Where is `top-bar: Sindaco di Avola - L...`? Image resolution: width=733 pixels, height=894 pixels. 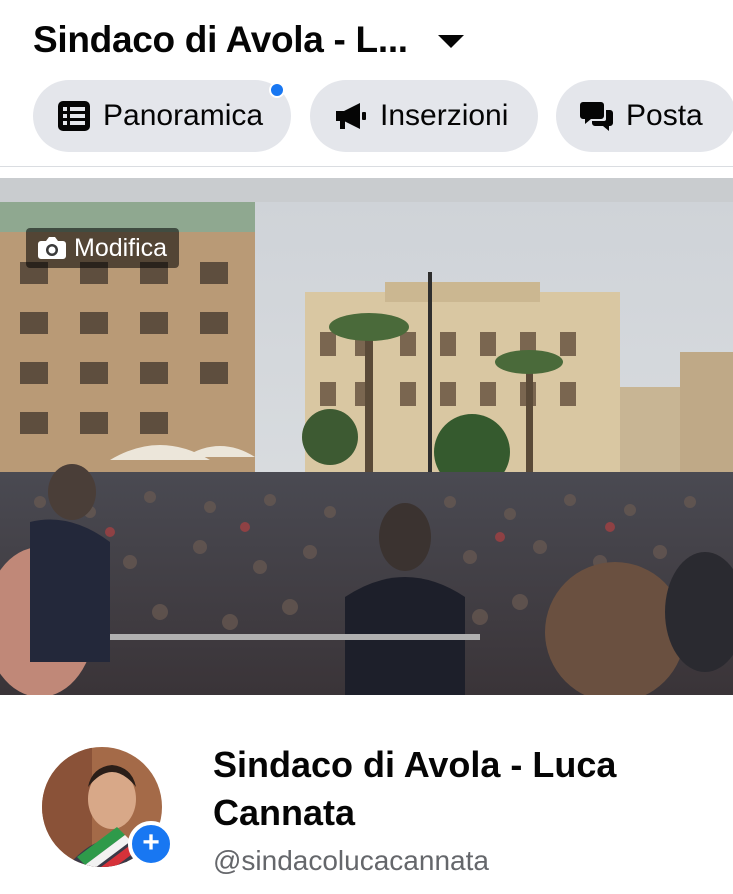
top-bar: Sindaco di Avola - L... is located at coordinates (366, 39).